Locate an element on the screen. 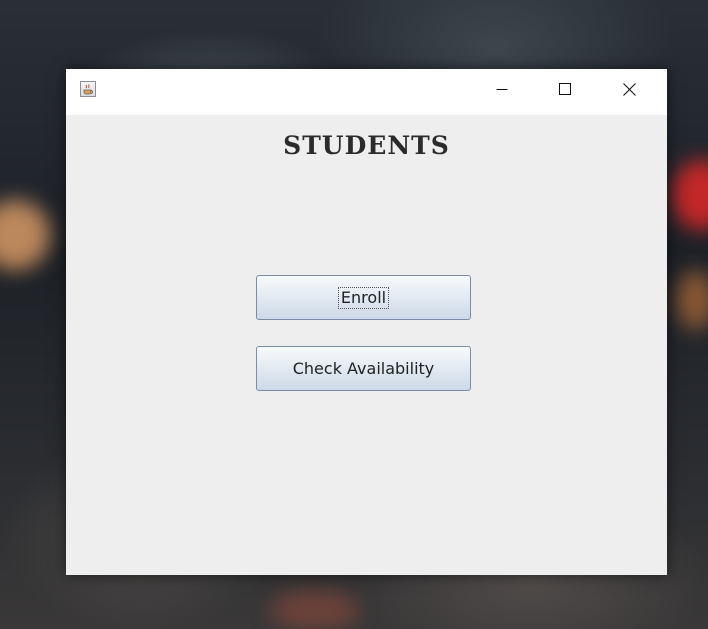  java-cup-icon is located at coordinates (88, 89).